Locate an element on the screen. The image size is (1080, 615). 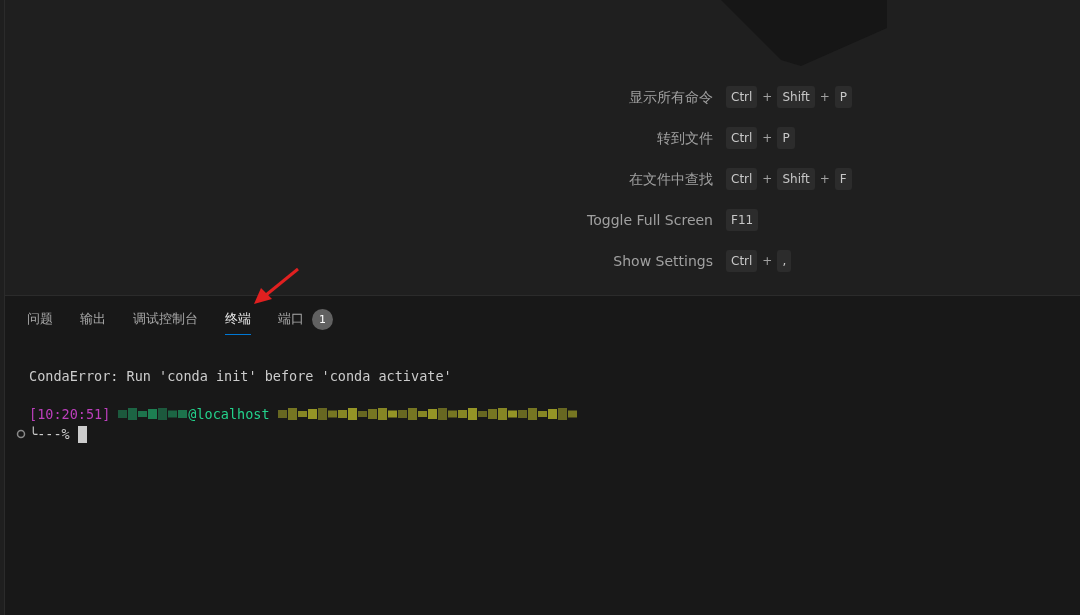
error-message: CondaError: Run 'conda init' before 'conda activate' is located at coordinates (240, 376).